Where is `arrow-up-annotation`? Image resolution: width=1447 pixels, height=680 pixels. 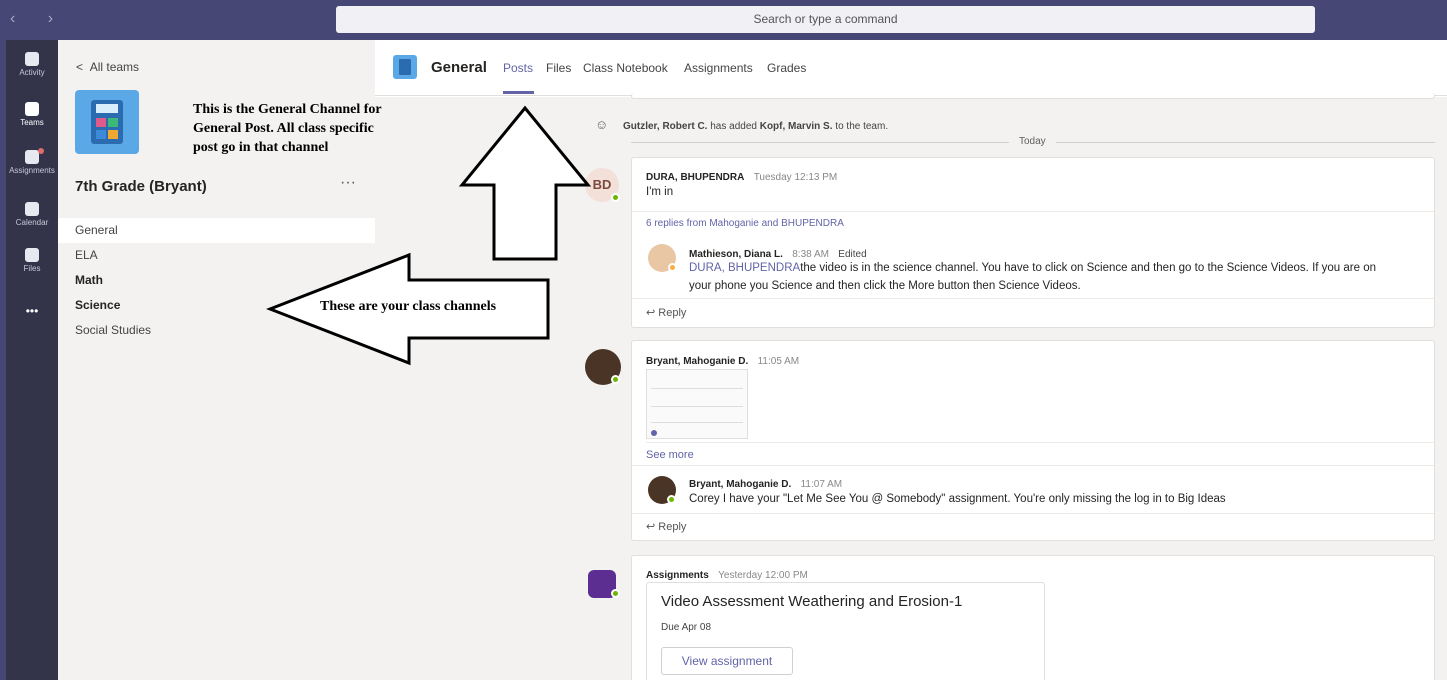
arrow-up-annotation is located at coordinates (525, 183).